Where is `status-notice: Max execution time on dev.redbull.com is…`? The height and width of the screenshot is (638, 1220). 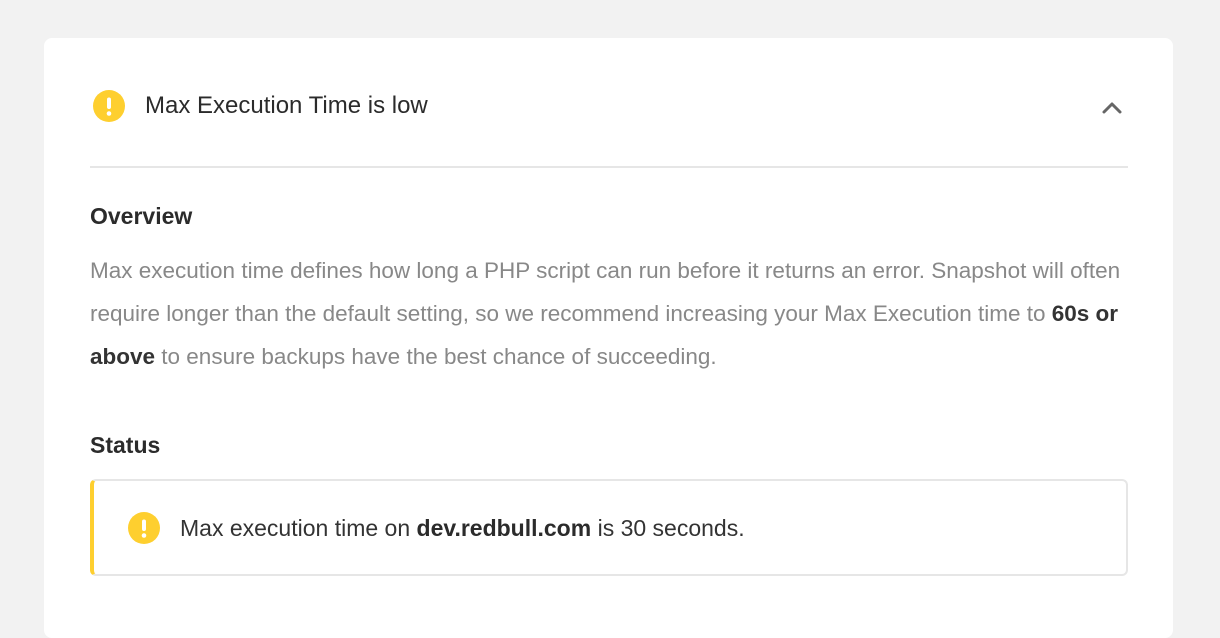
status-notice: Max execution time on dev.redbull.com is… is located at coordinates (609, 527).